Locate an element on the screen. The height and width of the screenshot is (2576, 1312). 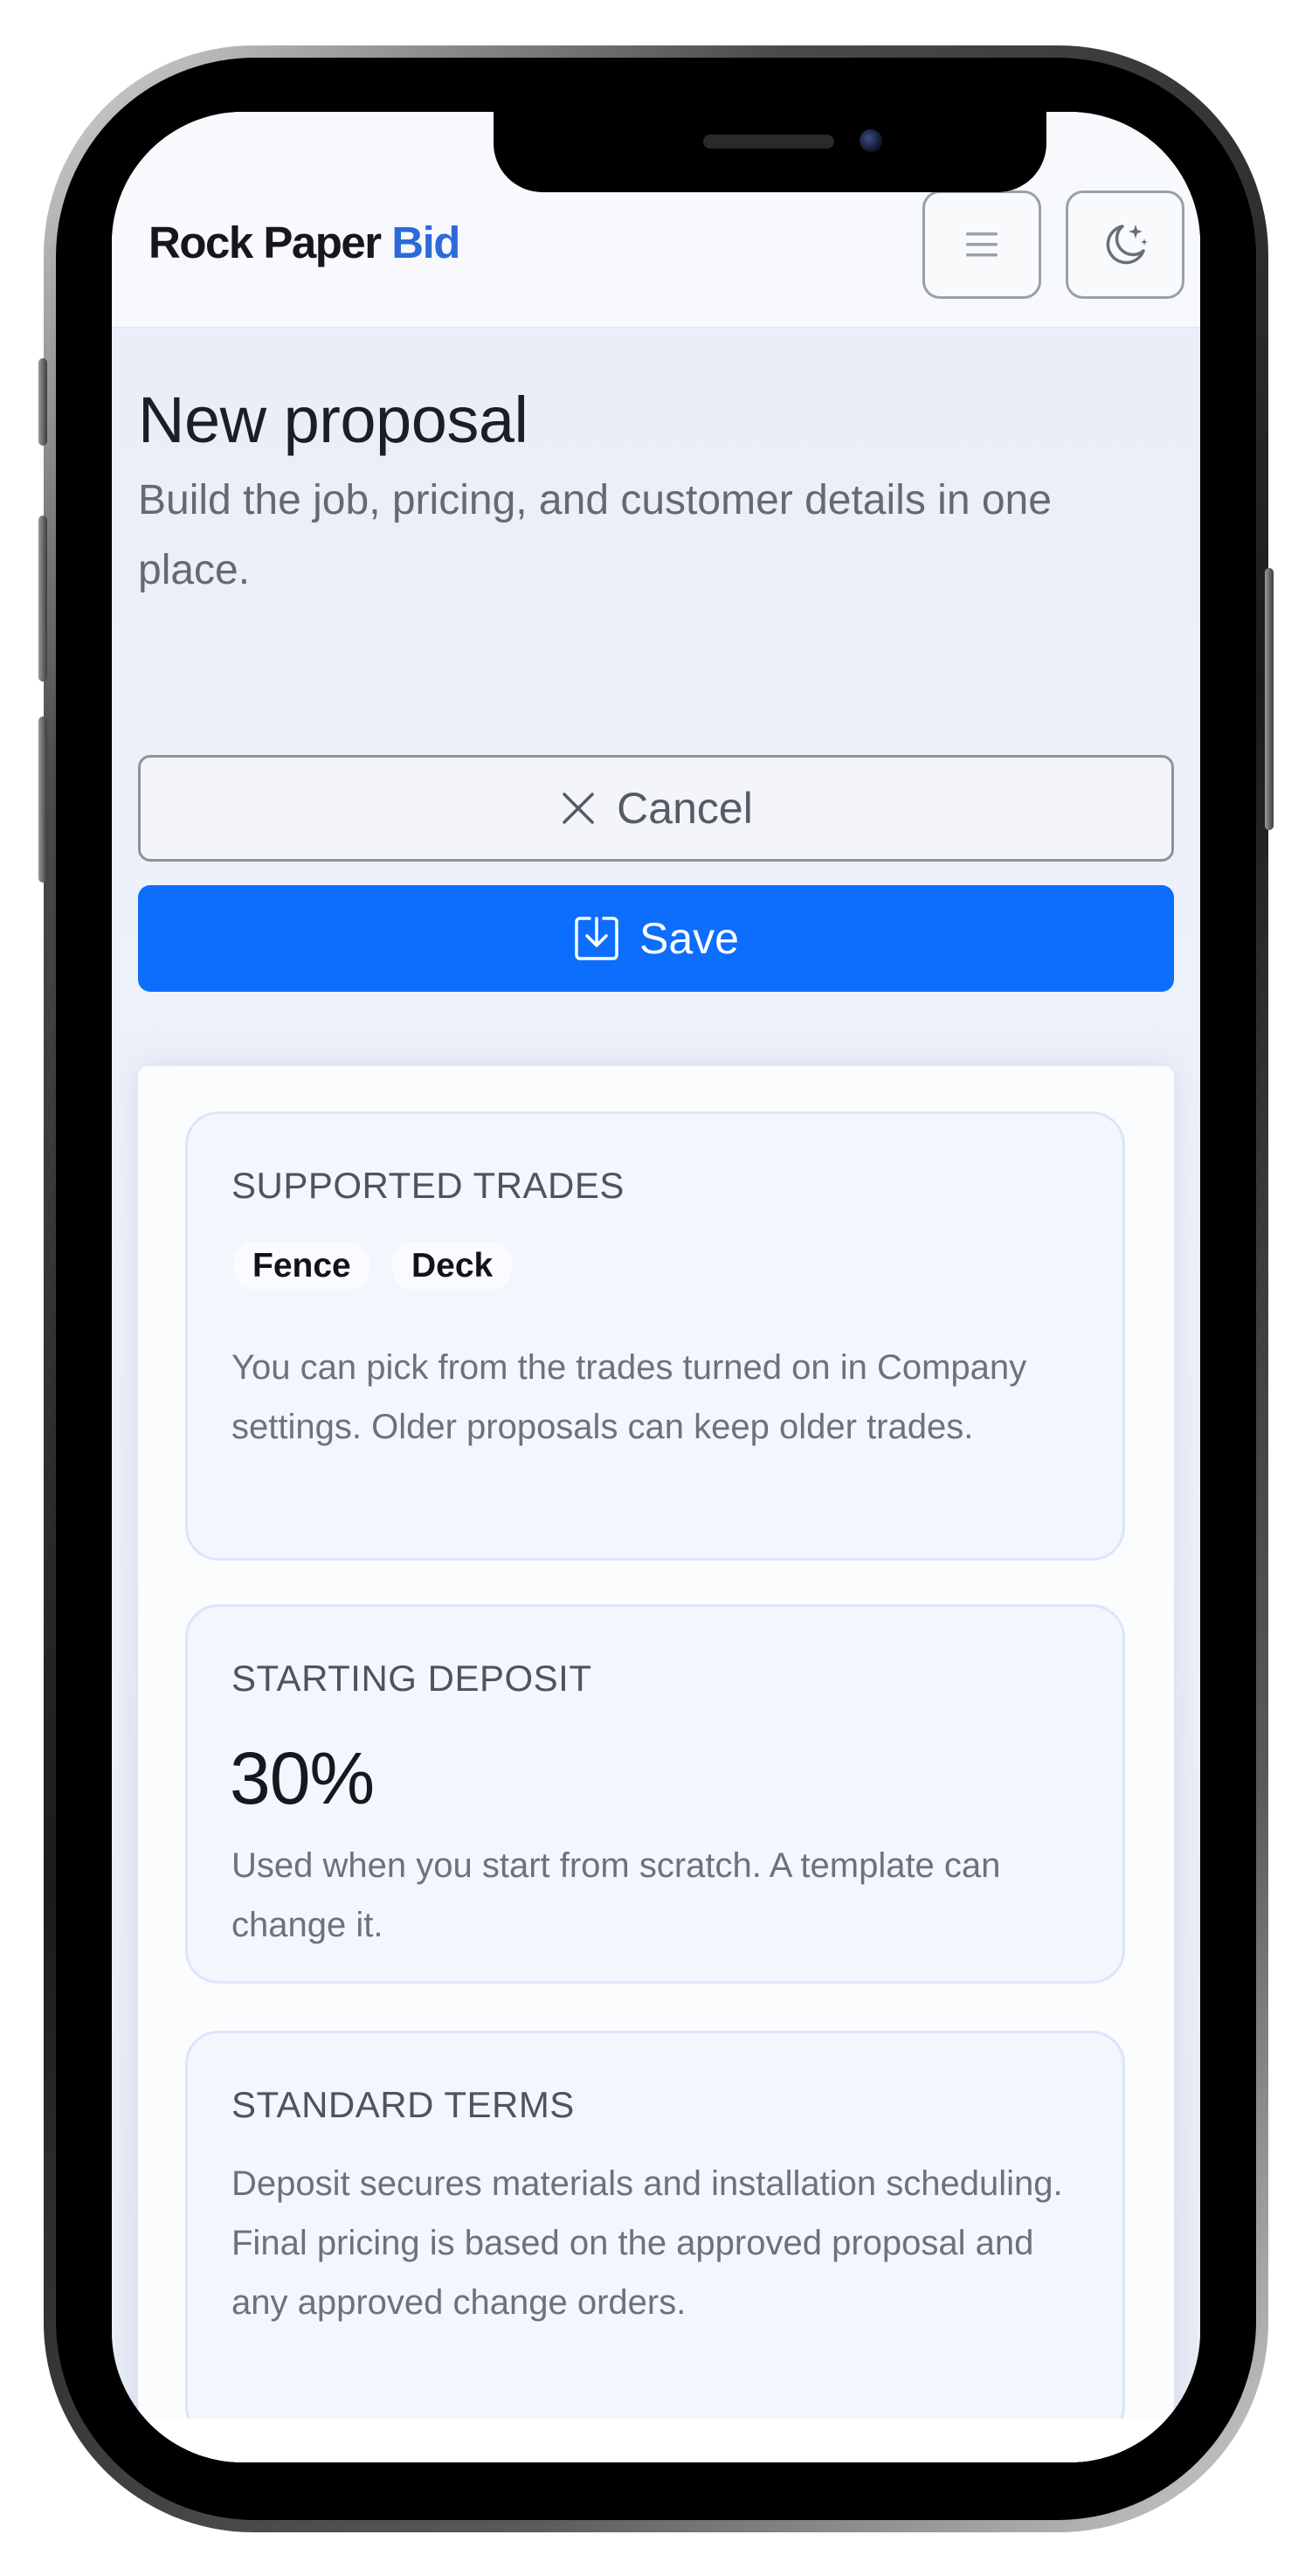
starting-deposit-value: 30% is located at coordinates (302, 1778).